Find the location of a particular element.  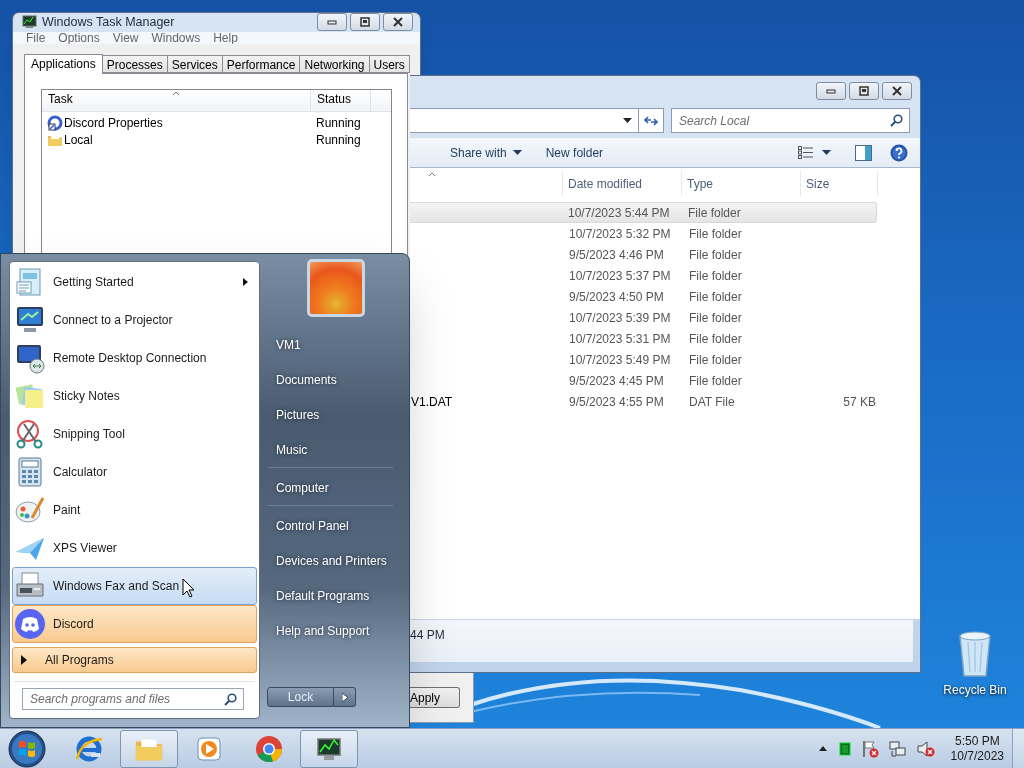

program-item: Sticky Notes is located at coordinates (134, 396).